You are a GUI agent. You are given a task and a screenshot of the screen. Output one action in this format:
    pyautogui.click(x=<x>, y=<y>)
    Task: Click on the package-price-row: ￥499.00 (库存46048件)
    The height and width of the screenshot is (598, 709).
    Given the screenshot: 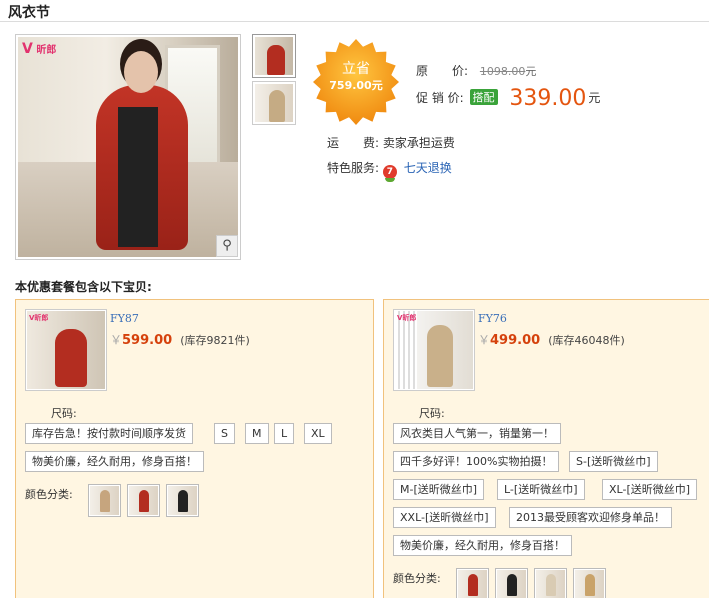 What is the action you would take?
    pyautogui.click(x=551, y=340)
    